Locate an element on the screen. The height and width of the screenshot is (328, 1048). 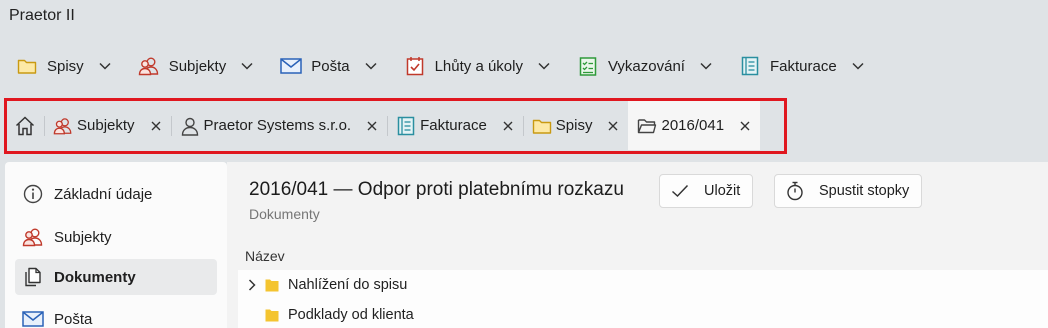
documents-icon is located at coordinates (33, 277).